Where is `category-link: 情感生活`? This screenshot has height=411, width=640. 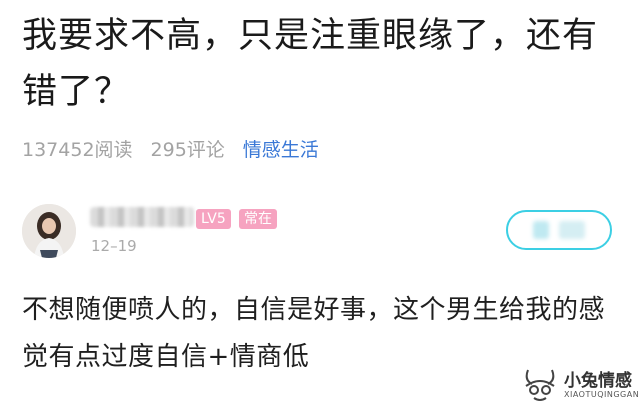 category-link: 情感生活 is located at coordinates (281, 148).